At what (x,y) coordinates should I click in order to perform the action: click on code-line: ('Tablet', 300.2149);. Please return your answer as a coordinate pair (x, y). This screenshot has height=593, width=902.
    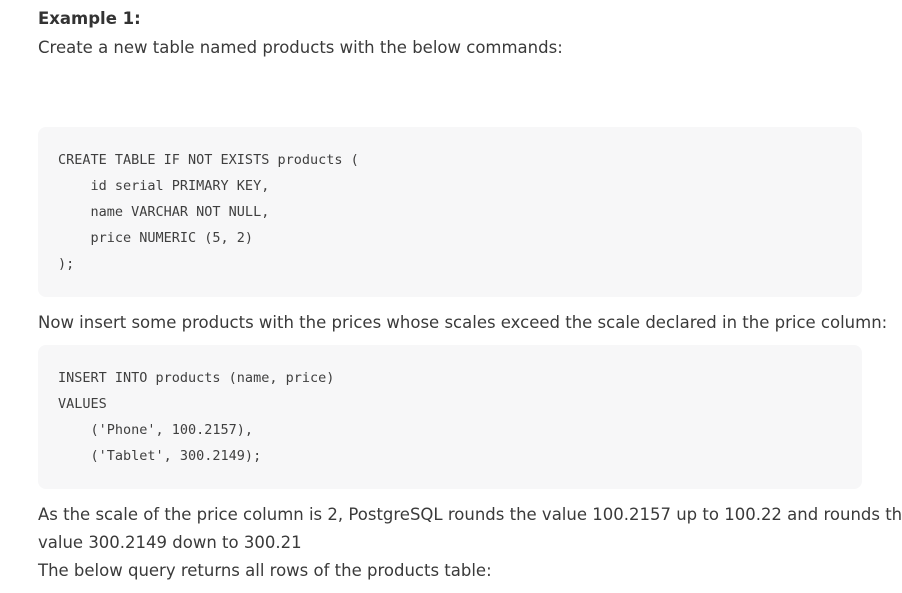
    Looking at the image, I should click on (160, 456).